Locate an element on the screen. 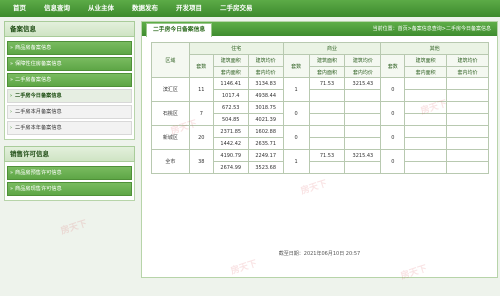 Image resolution: width=500 pixels, height=296 pixels. table-row: 新城区 20 2371.85 1602.88 0 0 is located at coordinates (320, 137).